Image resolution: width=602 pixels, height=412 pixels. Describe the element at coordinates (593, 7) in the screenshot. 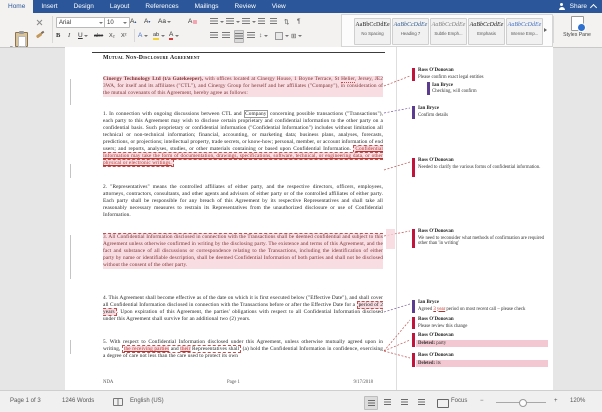

I see `collapse-ribbon-icon` at that location.